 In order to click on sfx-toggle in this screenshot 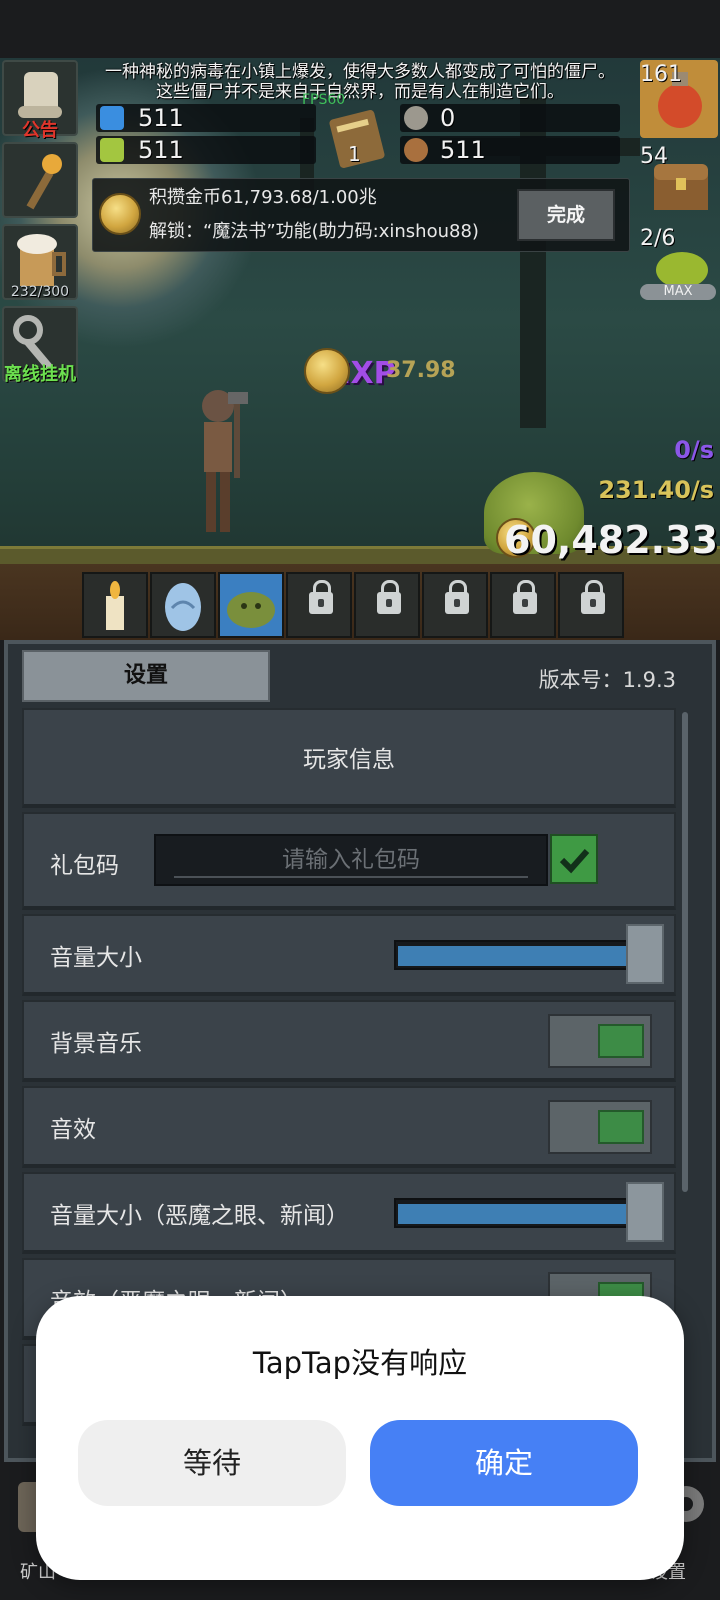, I will do `click(600, 1127)`.